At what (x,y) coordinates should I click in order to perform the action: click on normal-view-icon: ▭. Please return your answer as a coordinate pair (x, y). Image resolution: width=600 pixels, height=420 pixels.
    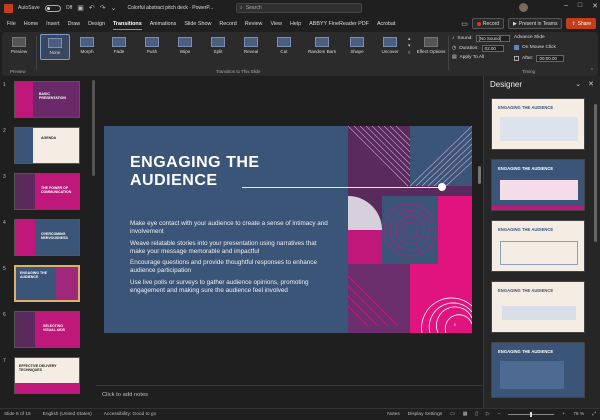
    Looking at the image, I should click on (452, 414).